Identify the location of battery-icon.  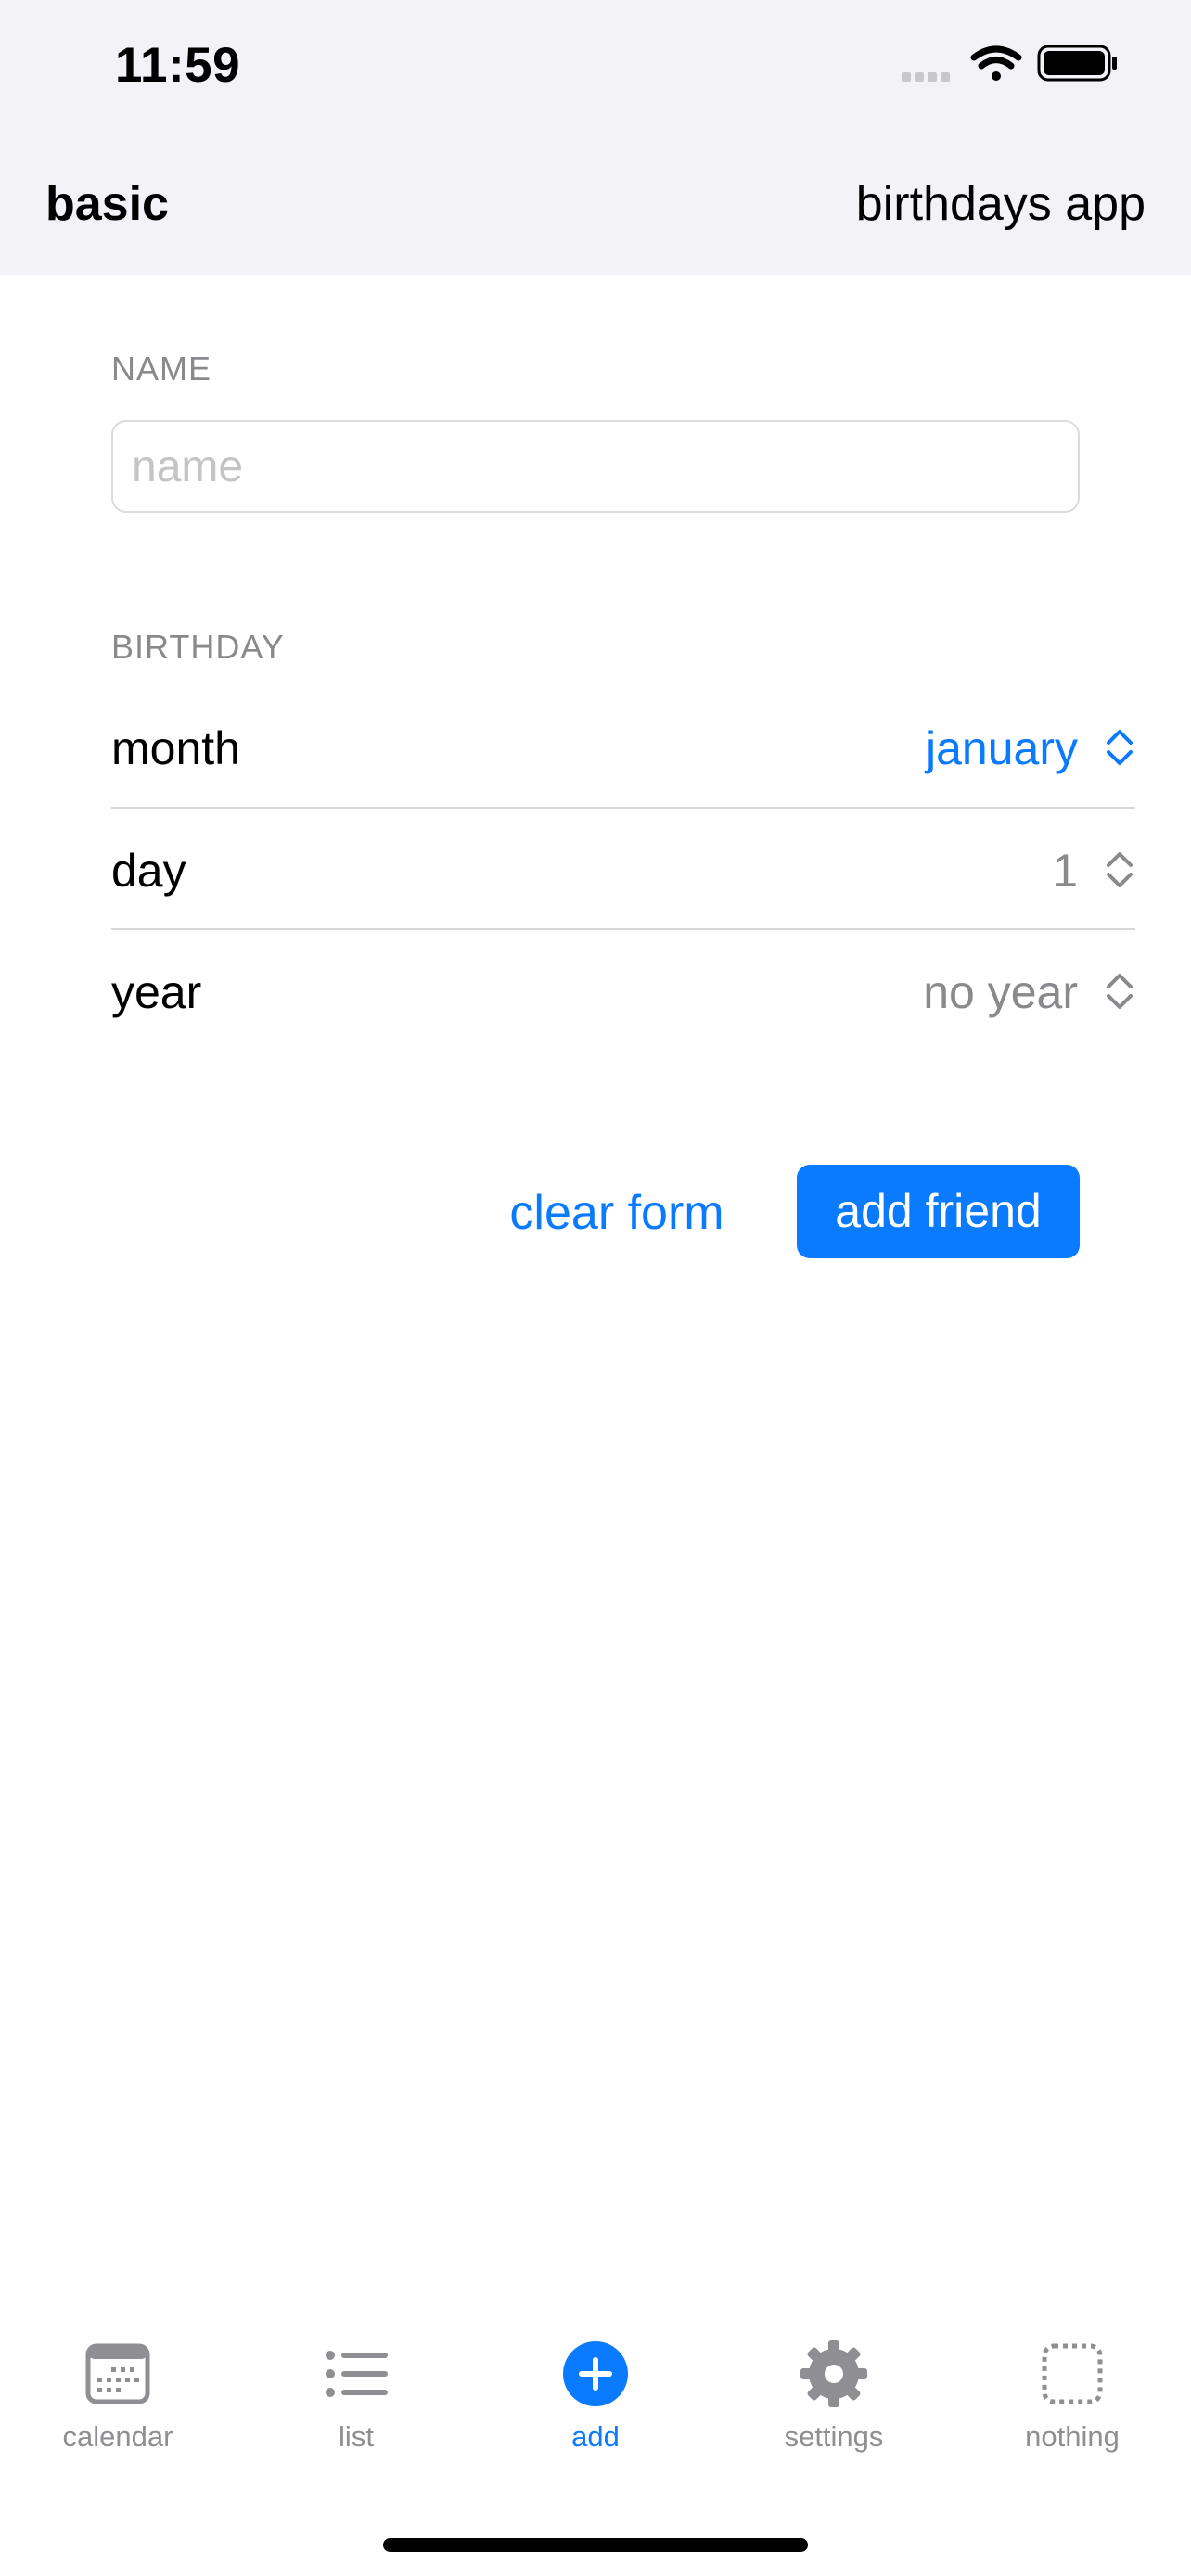
(1077, 64).